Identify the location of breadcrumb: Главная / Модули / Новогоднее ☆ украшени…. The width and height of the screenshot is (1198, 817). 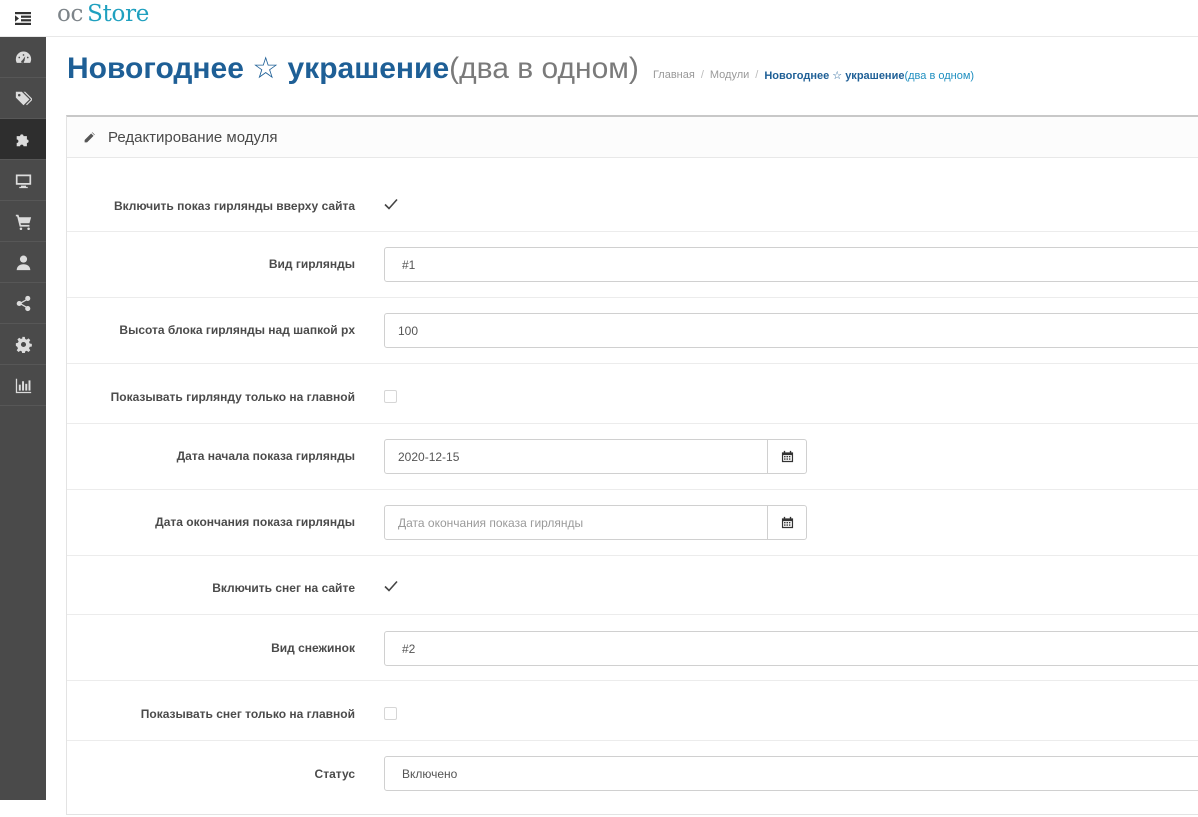
(813, 75).